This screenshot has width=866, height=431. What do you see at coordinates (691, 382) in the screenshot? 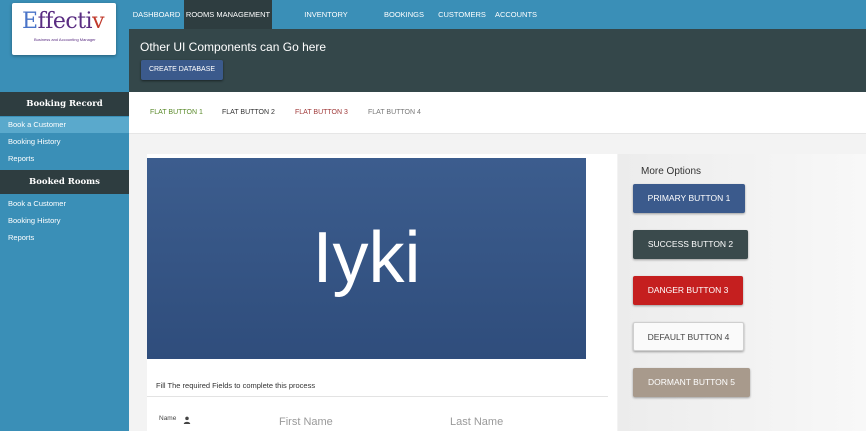
I see `dormant-button-5: DORMANT BUTTON 5` at bounding box center [691, 382].